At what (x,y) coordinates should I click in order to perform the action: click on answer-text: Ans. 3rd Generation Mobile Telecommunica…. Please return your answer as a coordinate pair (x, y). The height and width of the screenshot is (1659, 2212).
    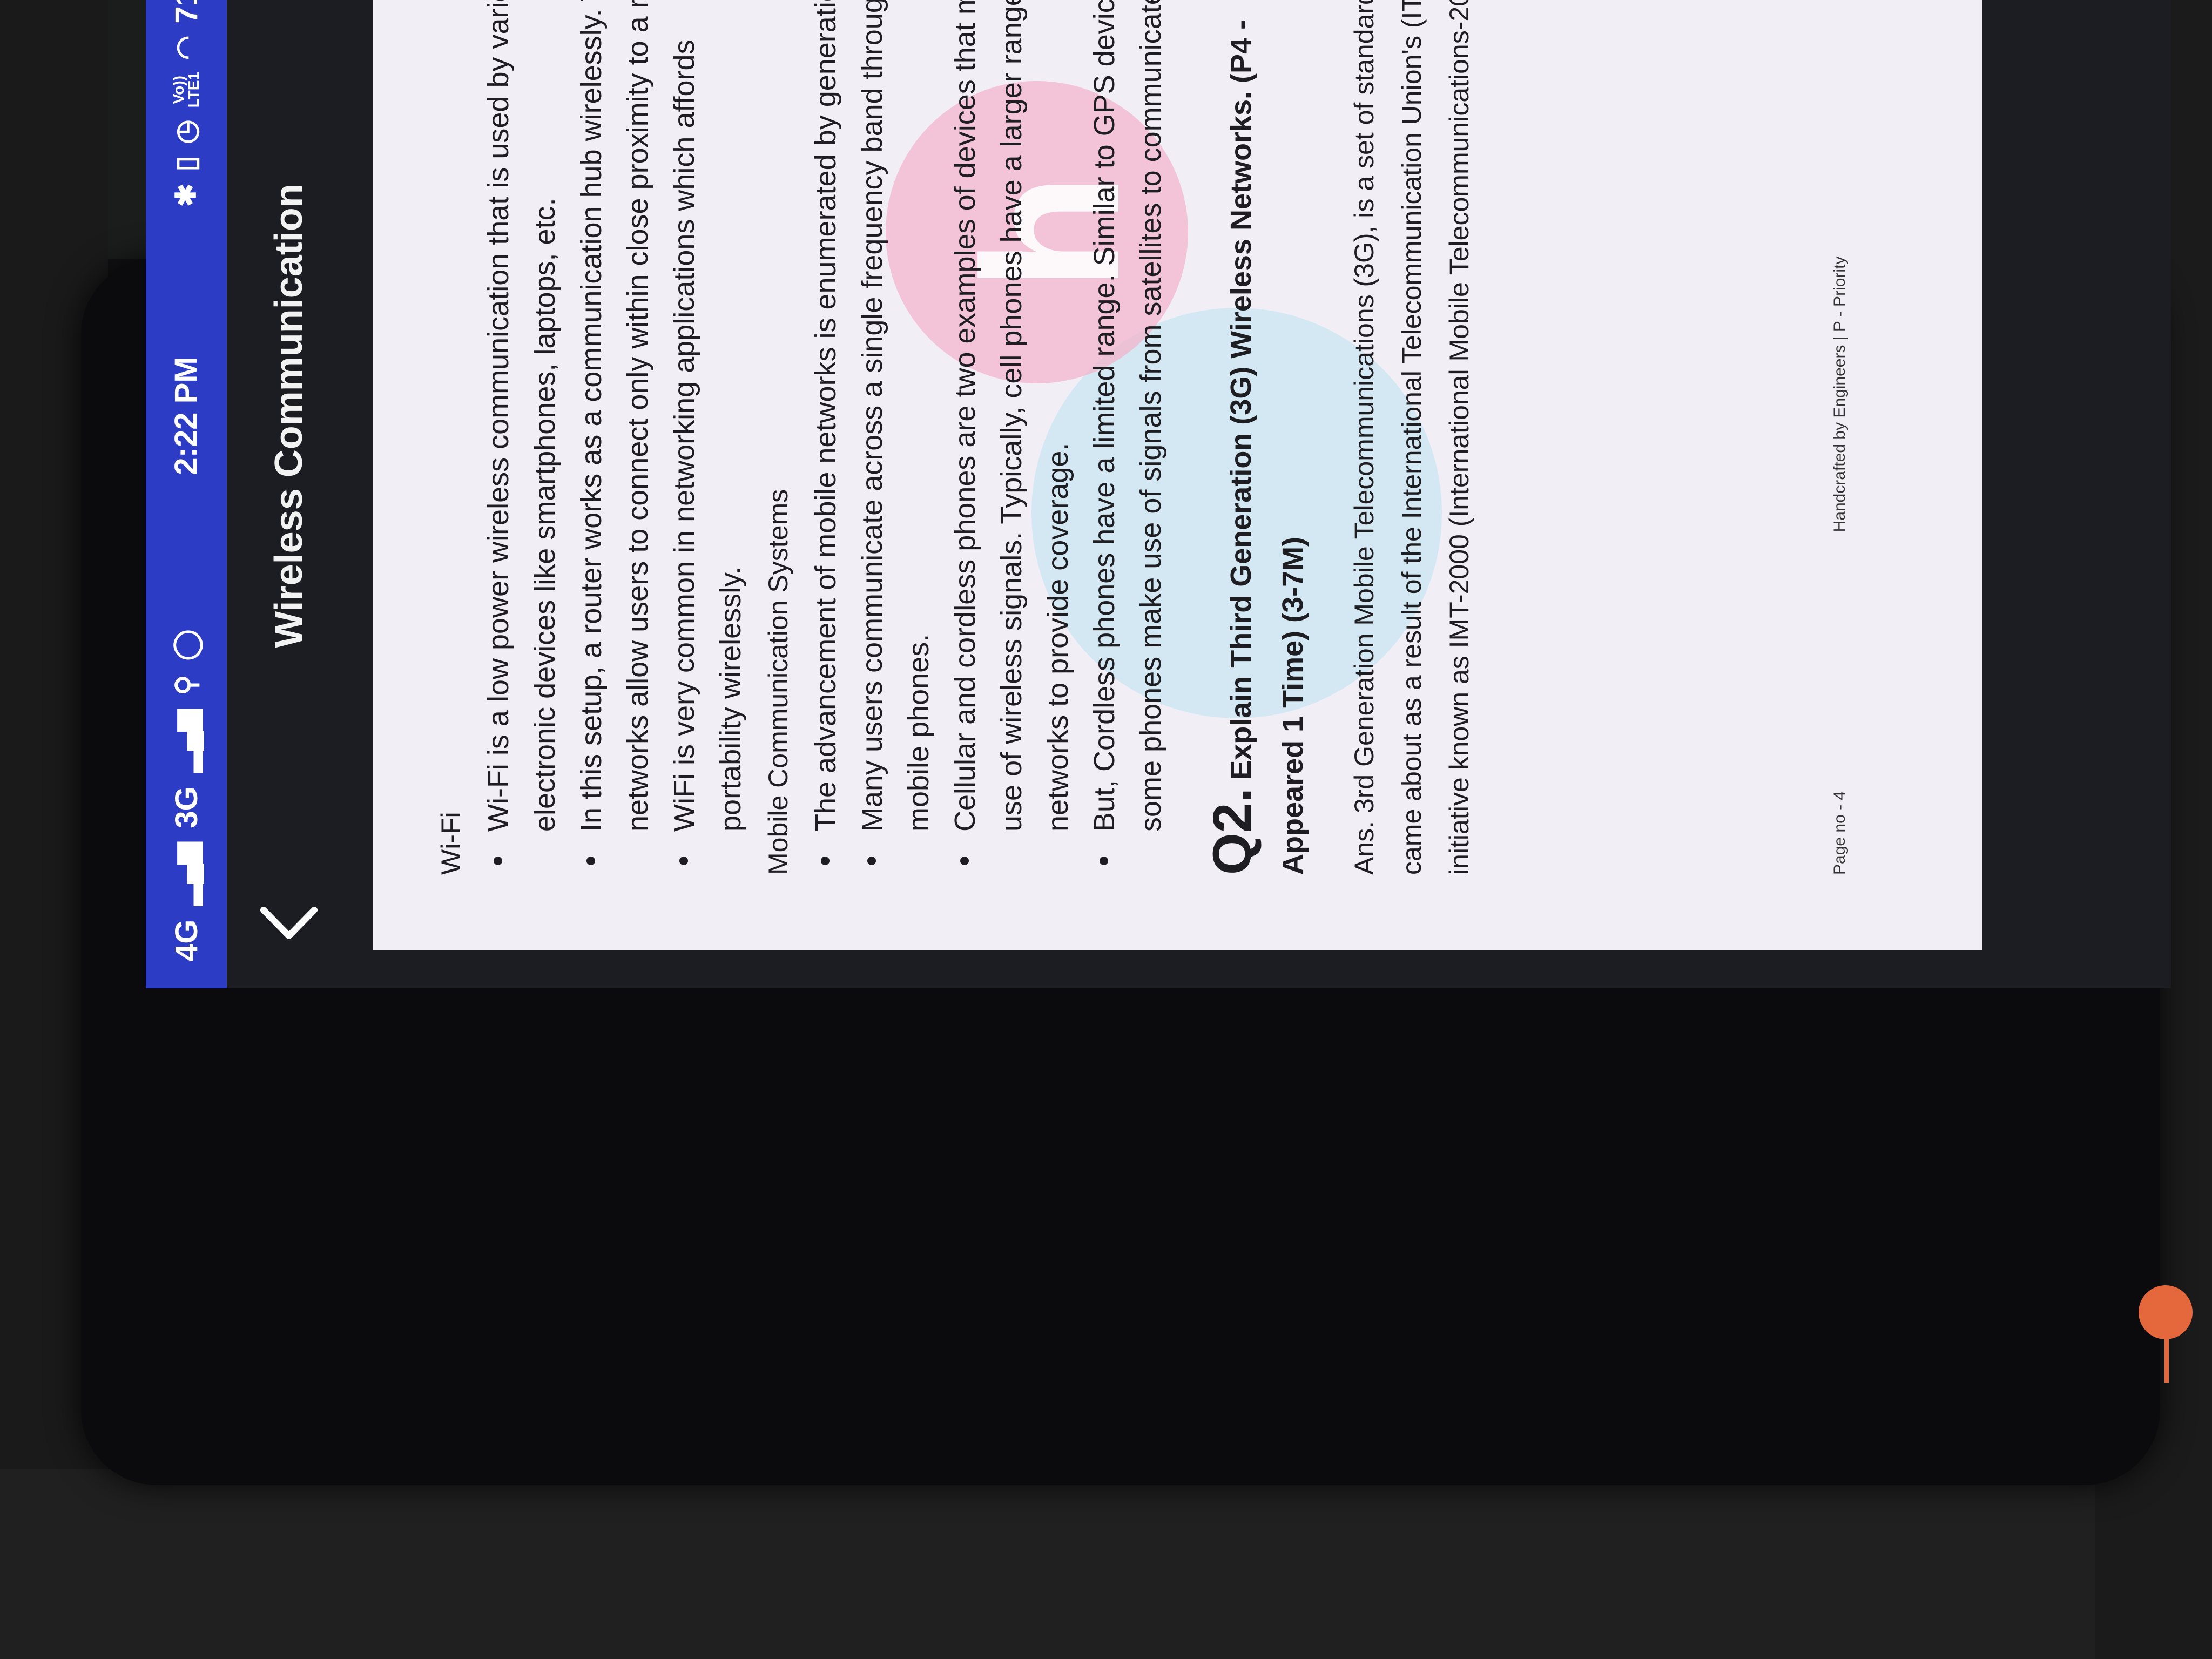
    Looking at the image, I should click on (1411, 437).